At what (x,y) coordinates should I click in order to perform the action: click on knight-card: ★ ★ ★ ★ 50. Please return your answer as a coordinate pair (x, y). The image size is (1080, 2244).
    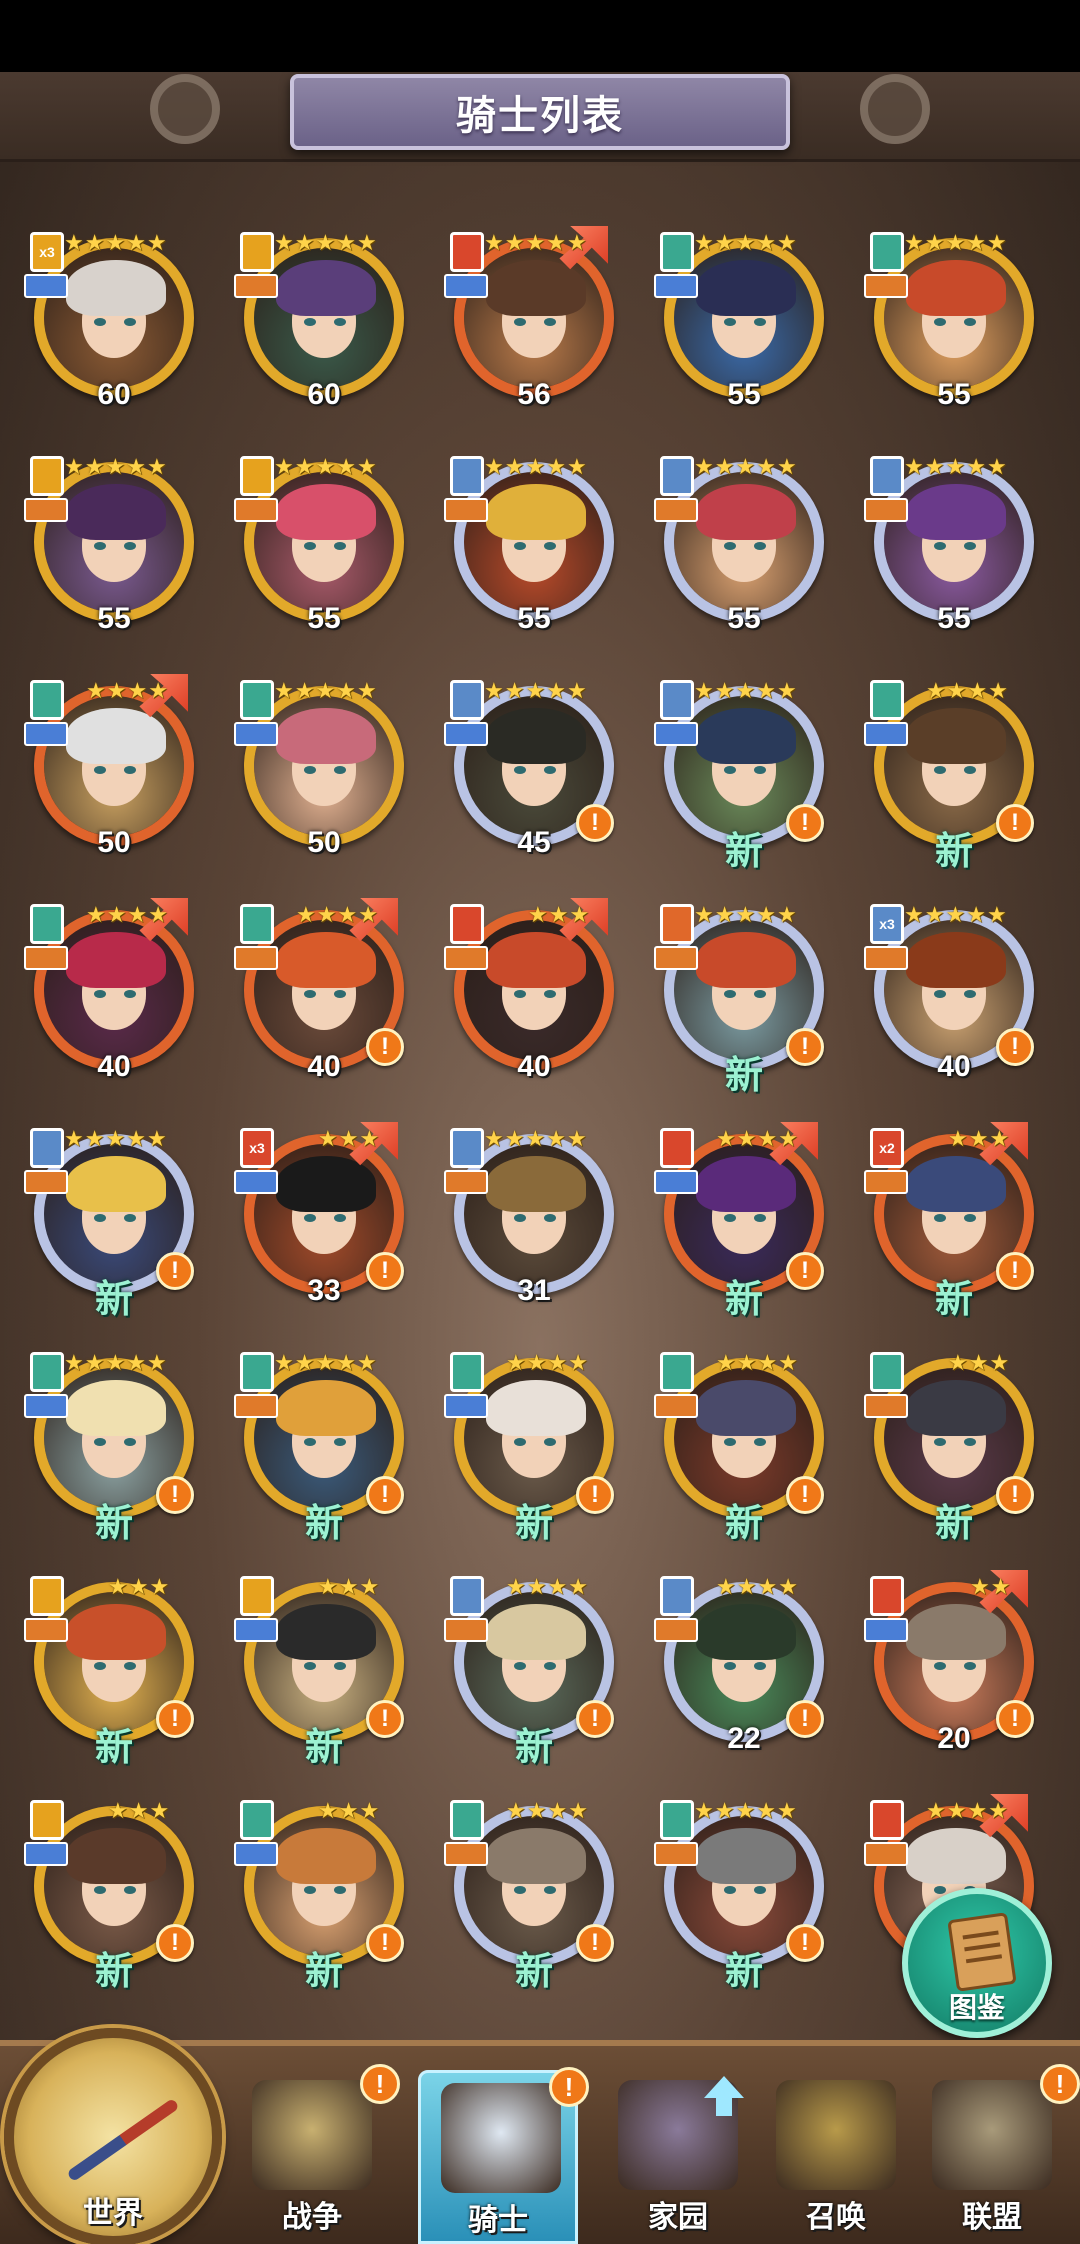
    Looking at the image, I should click on (114, 775).